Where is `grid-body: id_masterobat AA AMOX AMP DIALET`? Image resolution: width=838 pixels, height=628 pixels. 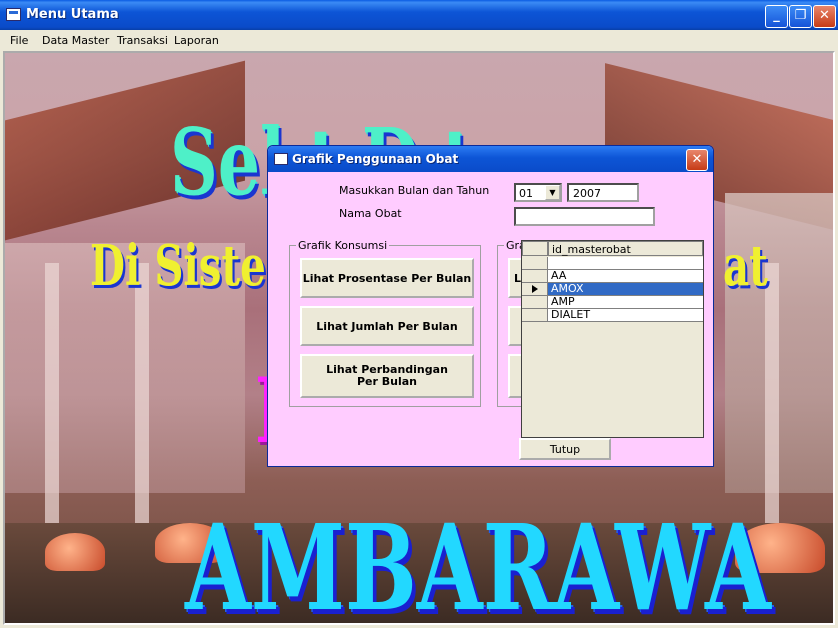 grid-body: id_masterobat AA AMOX AMP DIALET is located at coordinates (612, 339).